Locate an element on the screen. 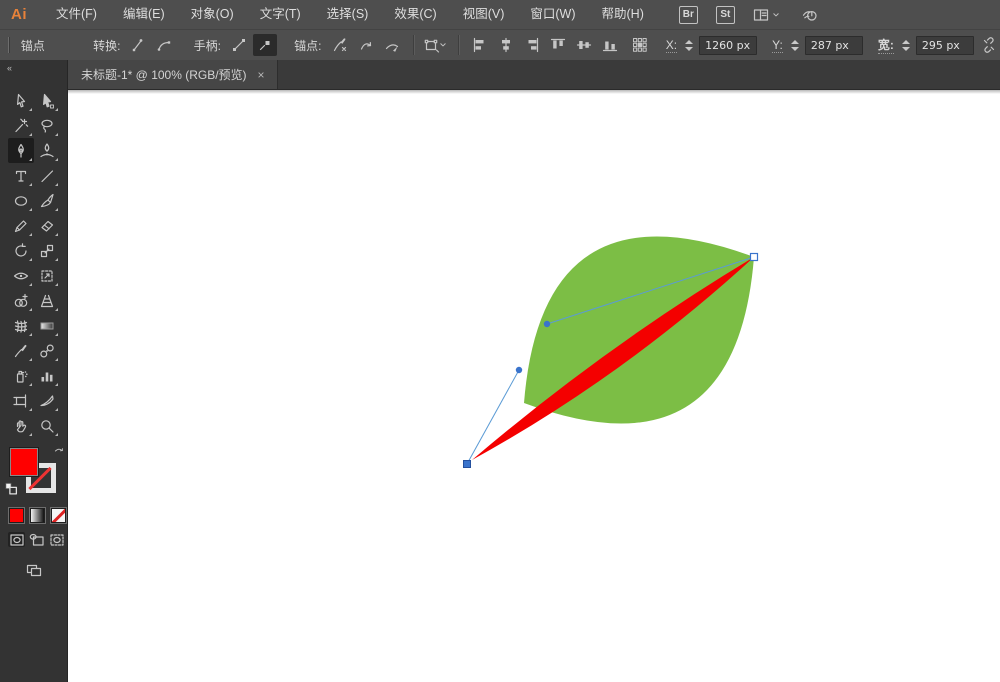 This screenshot has width=1000, height=682. draw-inside-button is located at coordinates (56, 539).